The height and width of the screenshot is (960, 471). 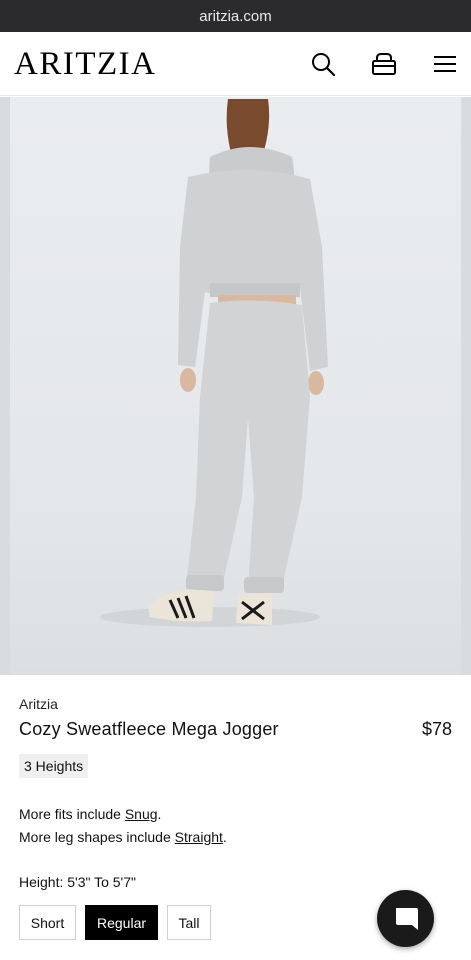 What do you see at coordinates (38, 704) in the screenshot?
I see `product-brand: Aritzia` at bounding box center [38, 704].